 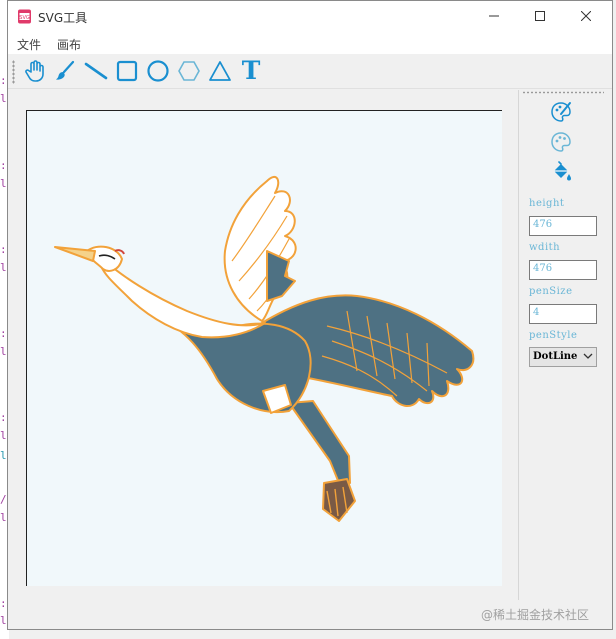 What do you see at coordinates (547, 203) in the screenshot?
I see `height-label: height` at bounding box center [547, 203].